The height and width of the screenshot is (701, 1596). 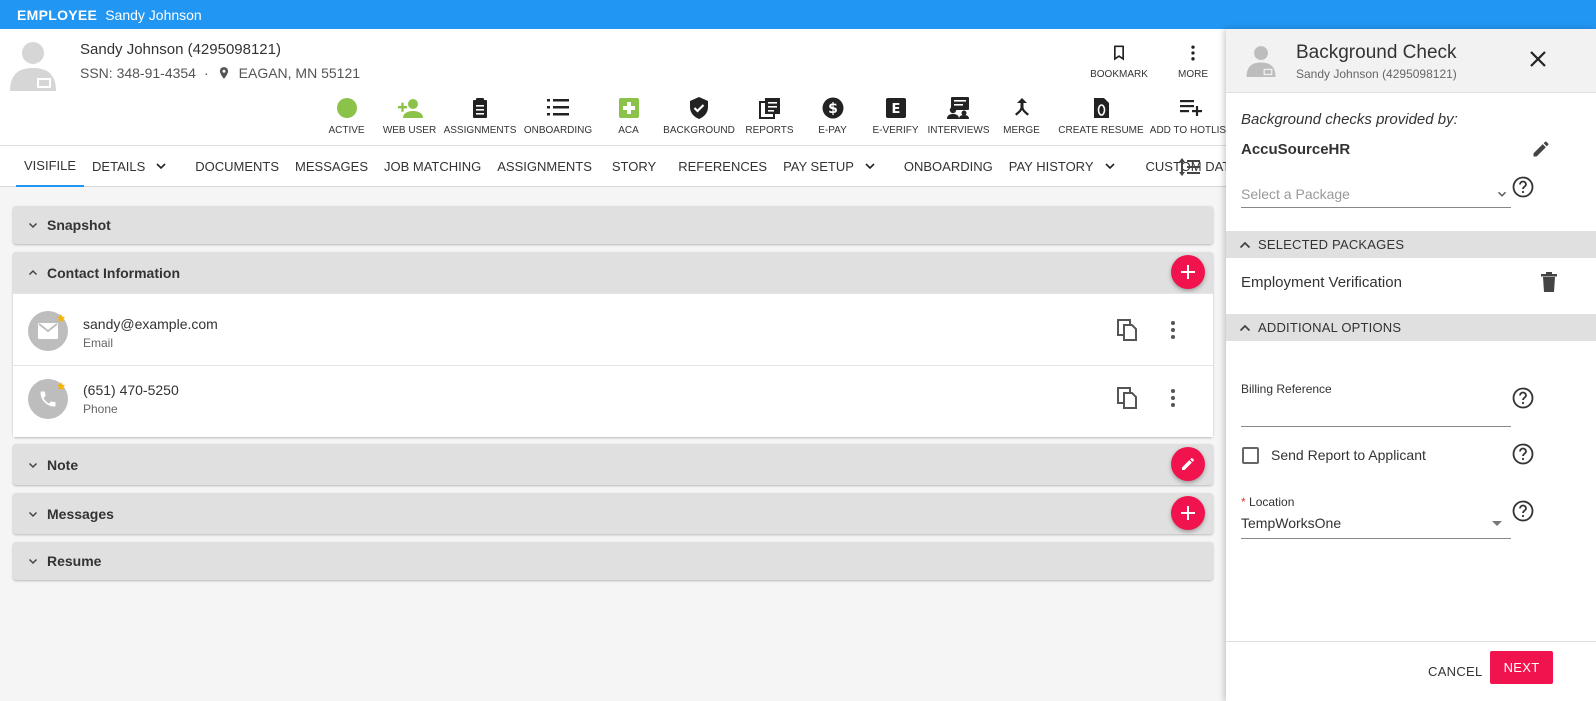 I want to click on billing-reference-label: Billing Reference, so click(x=1286, y=389).